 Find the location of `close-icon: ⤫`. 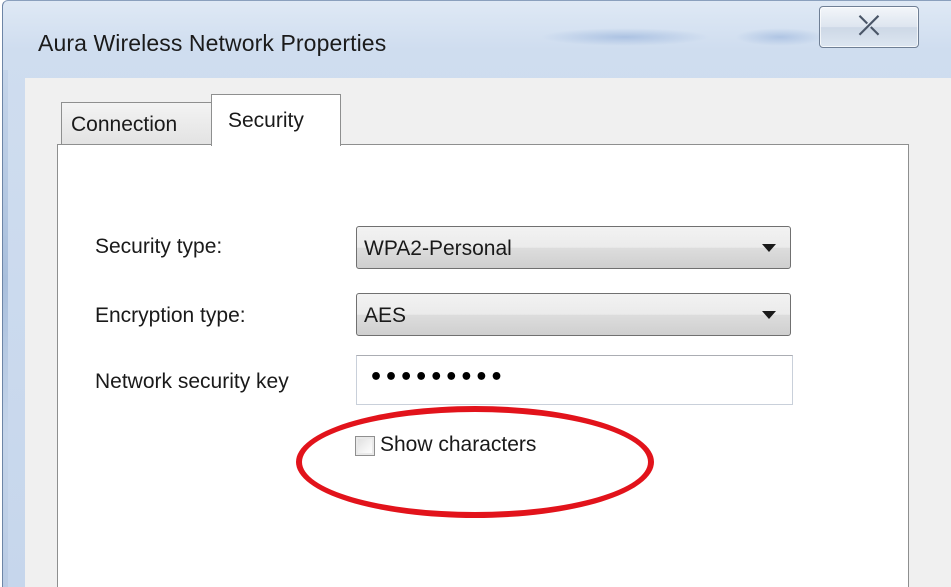

close-icon: ⤫ is located at coordinates (869, 26).